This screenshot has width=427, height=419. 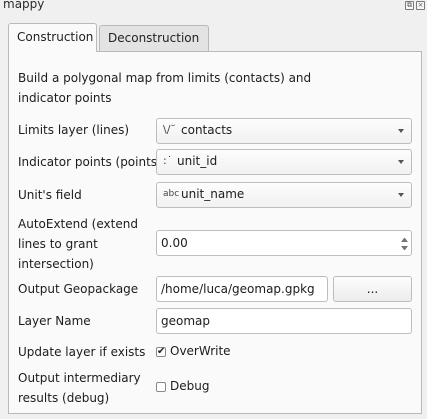 I want to click on indicator-points-value: unit_id, so click(x=197, y=161).